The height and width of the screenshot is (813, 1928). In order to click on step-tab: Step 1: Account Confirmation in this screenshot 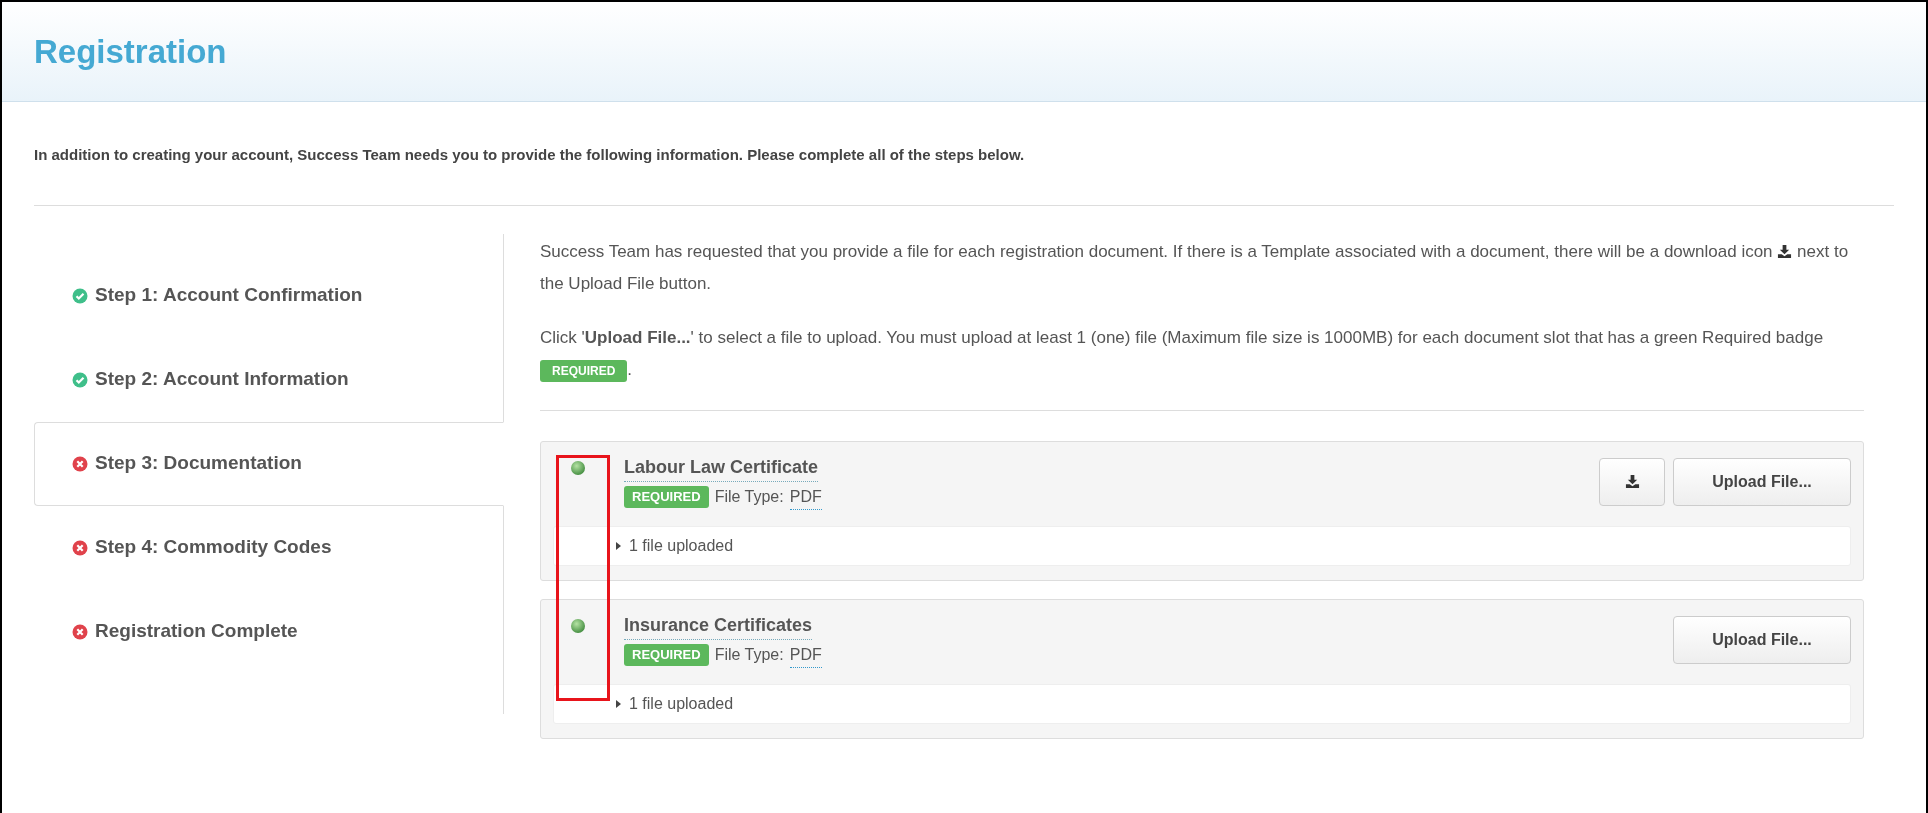, I will do `click(268, 295)`.